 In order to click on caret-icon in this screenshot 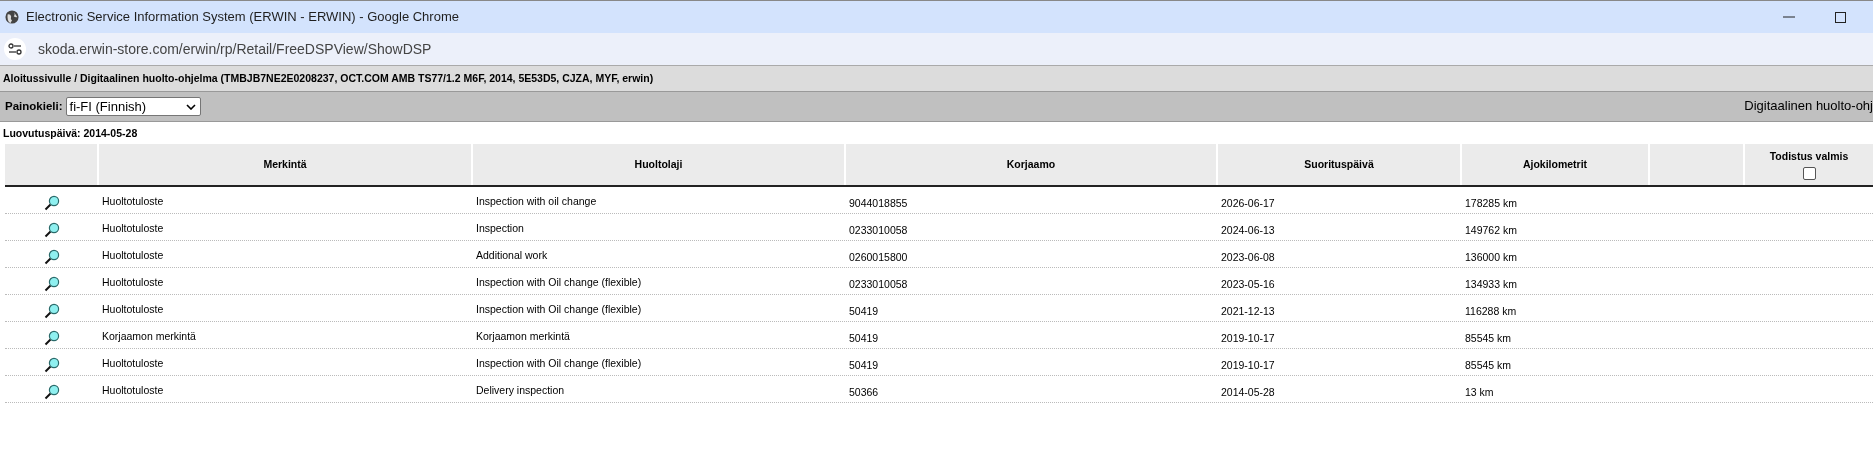, I will do `click(190, 106)`.